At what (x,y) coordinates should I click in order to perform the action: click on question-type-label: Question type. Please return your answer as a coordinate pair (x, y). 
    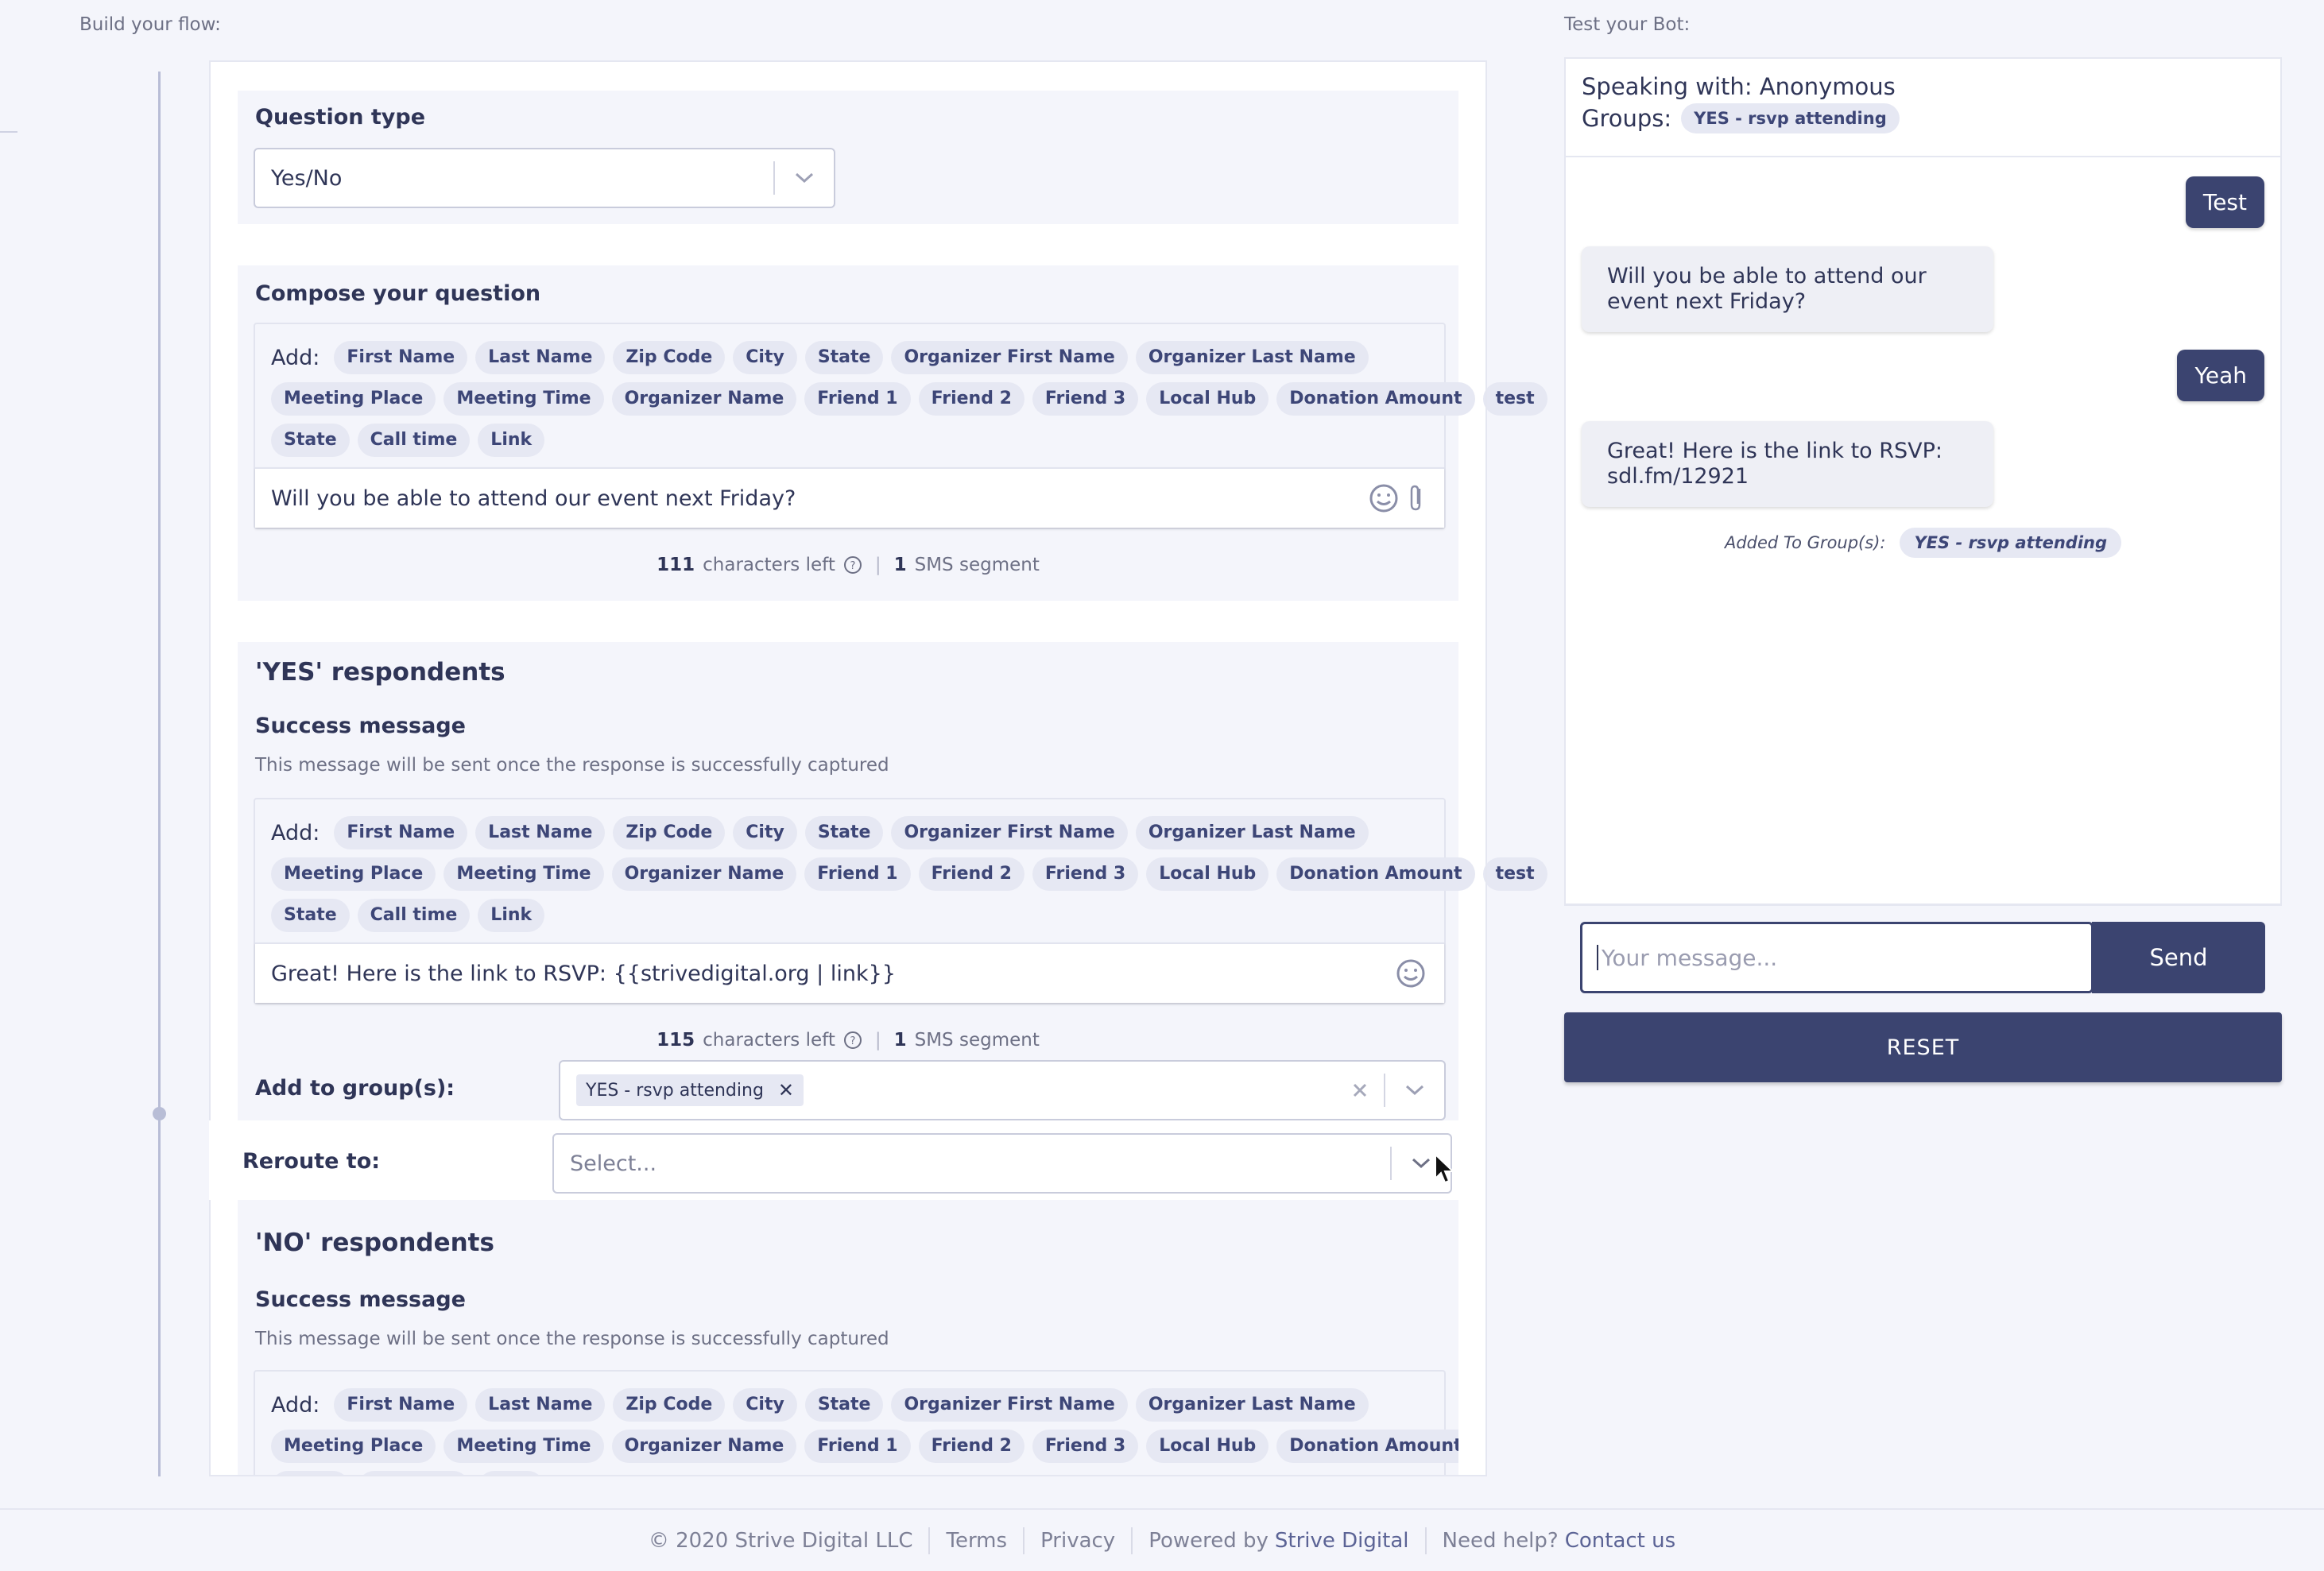
    Looking at the image, I should click on (340, 117).